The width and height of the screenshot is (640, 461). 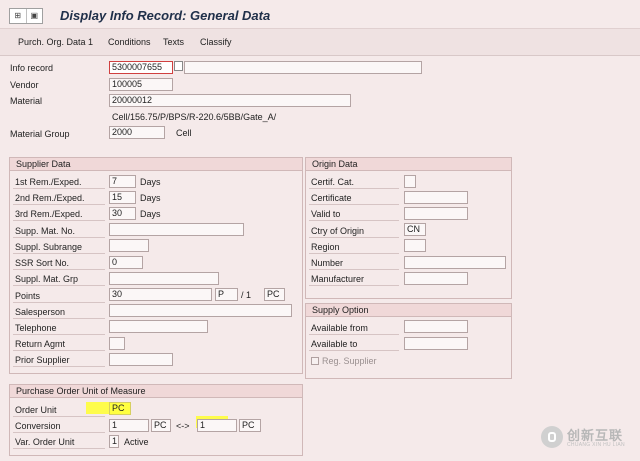 What do you see at coordinates (122, 181) in the screenshot?
I see `rem1-field: 7` at bounding box center [122, 181].